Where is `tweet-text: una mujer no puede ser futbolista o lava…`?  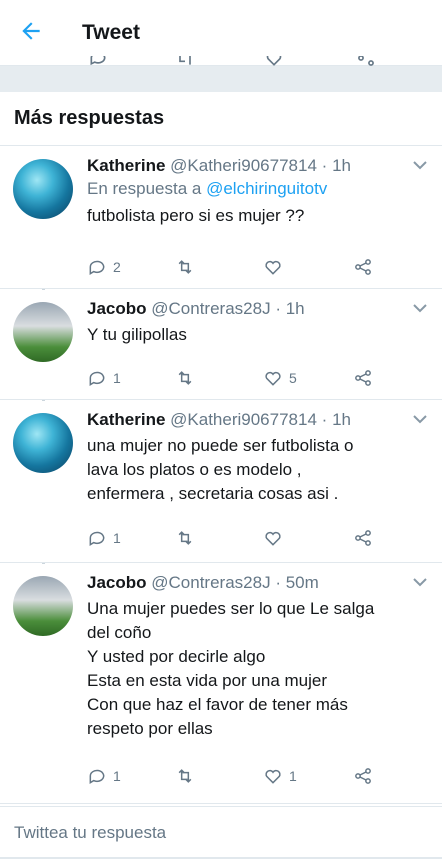
tweet-text: una mujer no puede ser futbolista o lava… is located at coordinates (220, 469).